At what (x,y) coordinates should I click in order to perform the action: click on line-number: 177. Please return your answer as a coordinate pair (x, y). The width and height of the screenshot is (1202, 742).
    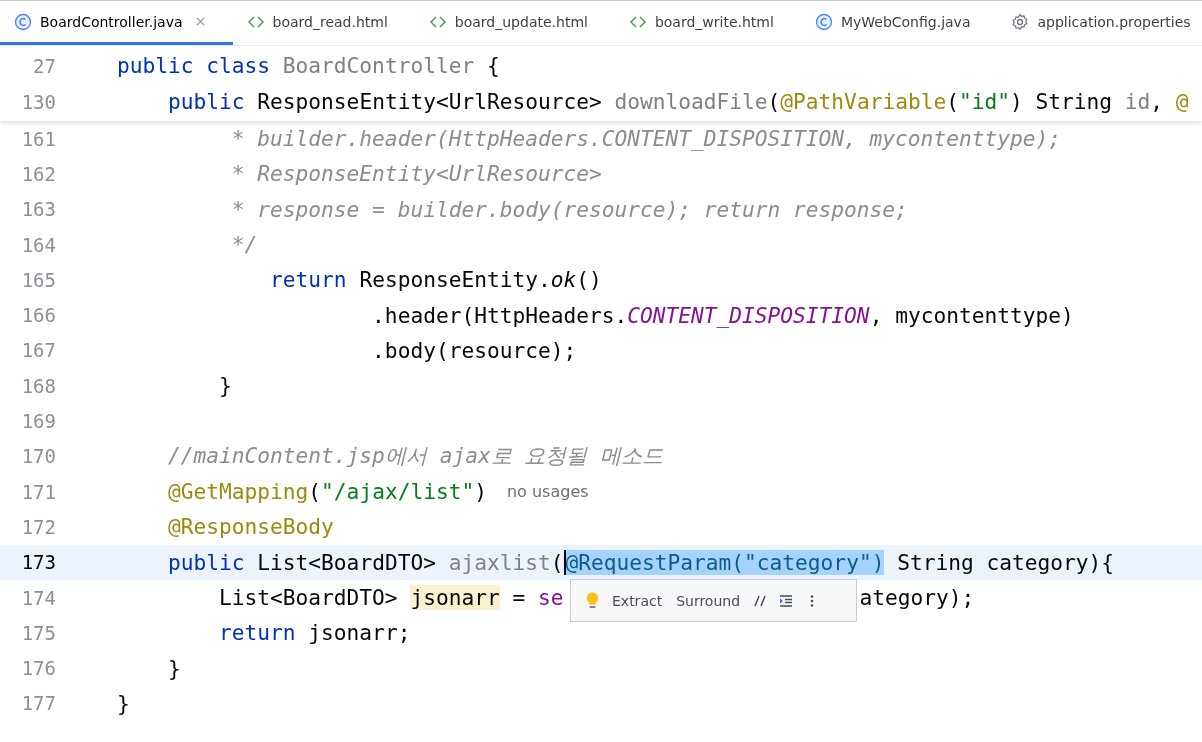
    Looking at the image, I should click on (38, 703).